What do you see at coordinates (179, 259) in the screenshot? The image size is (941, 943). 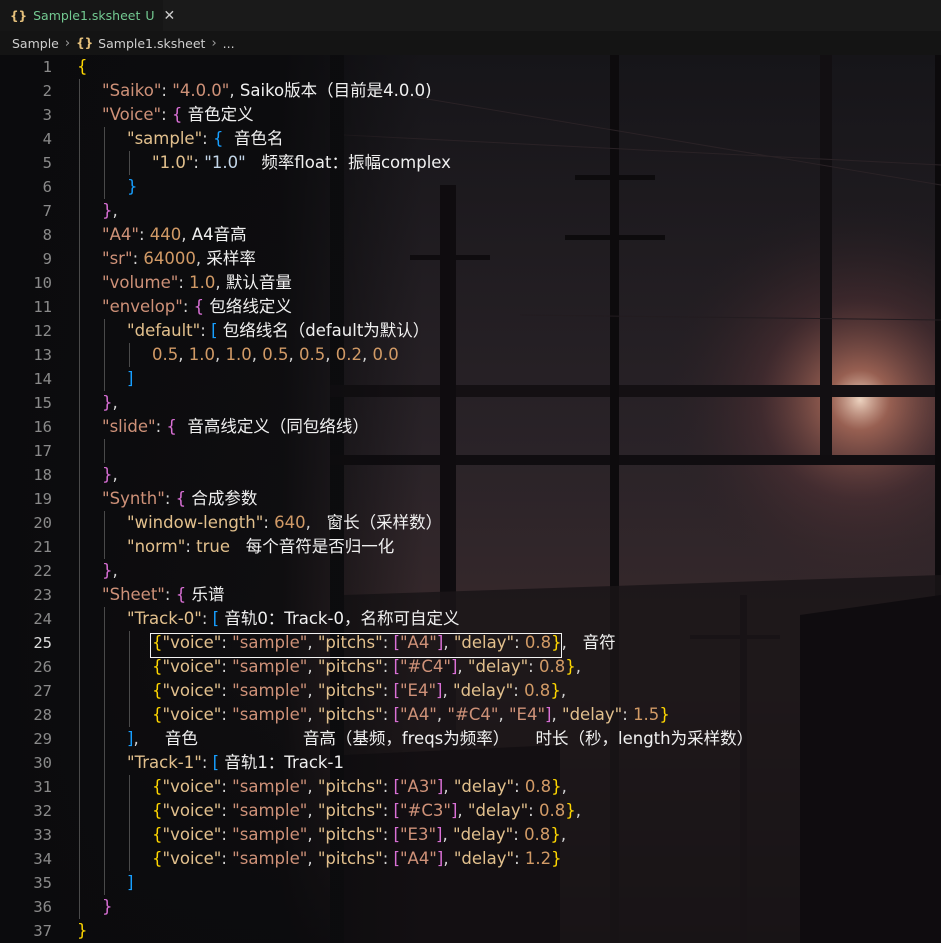 I see `code-line: "sr": 64000, 采样率` at bounding box center [179, 259].